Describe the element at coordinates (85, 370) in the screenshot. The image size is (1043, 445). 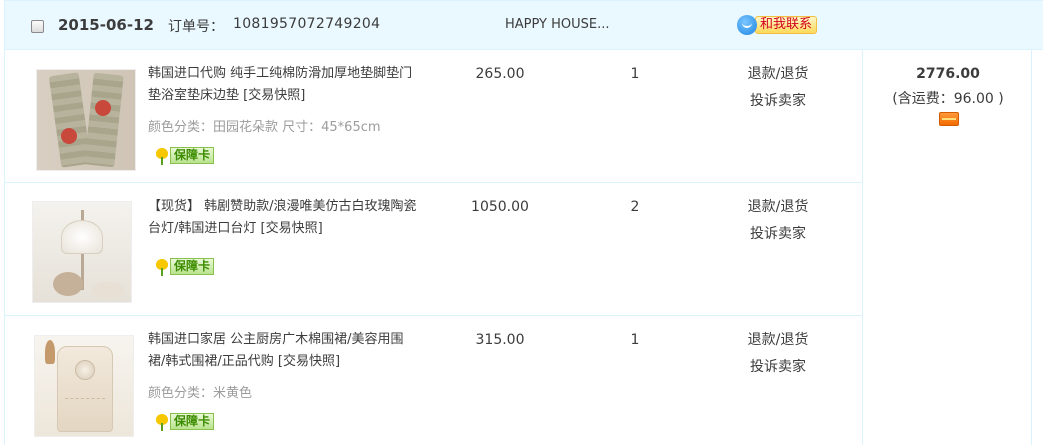
I see `rose-motif` at that location.